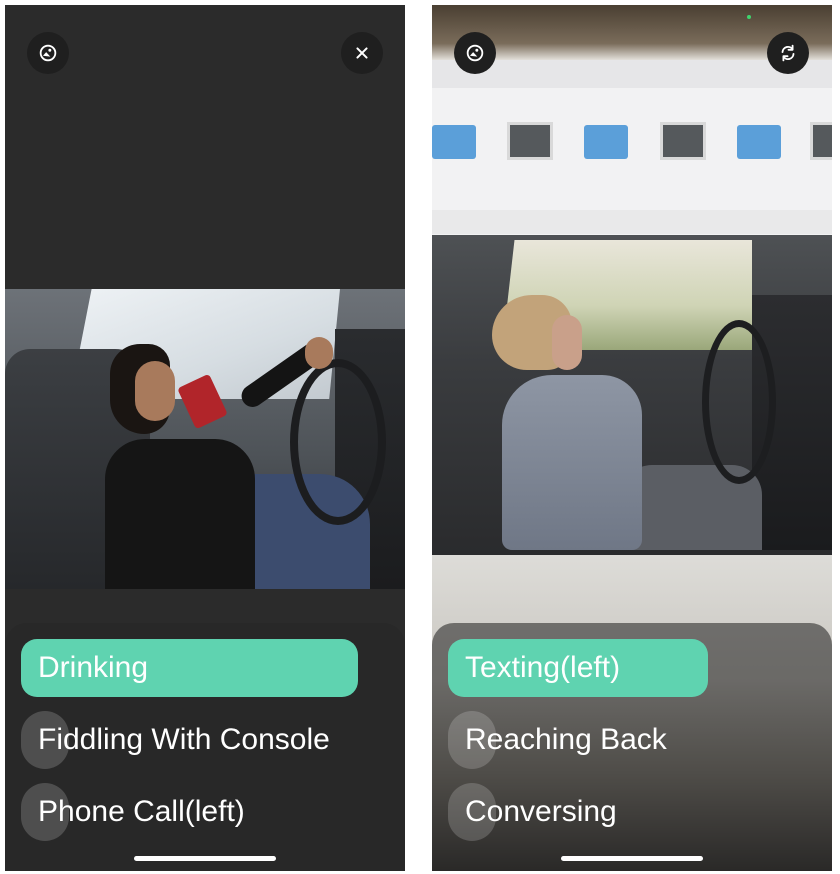 The image size is (840, 874). I want to click on option-texting-left: Texting(left), so click(578, 668).